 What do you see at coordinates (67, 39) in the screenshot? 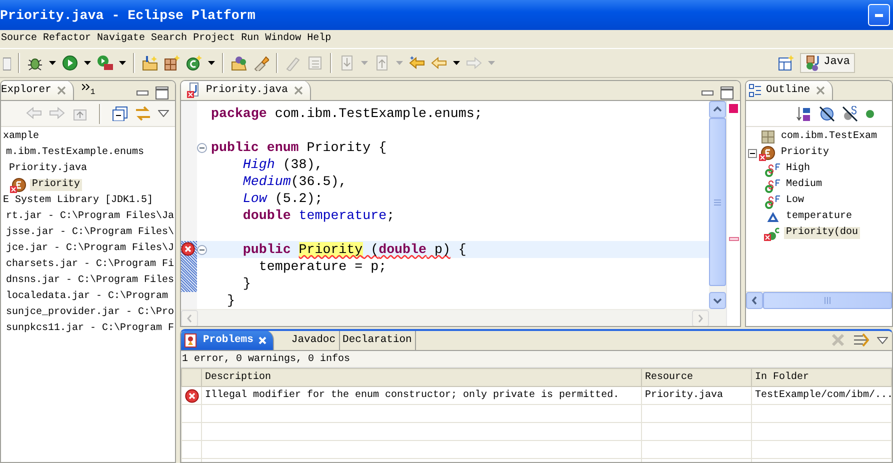
I see `menu-item: Refactor` at bounding box center [67, 39].